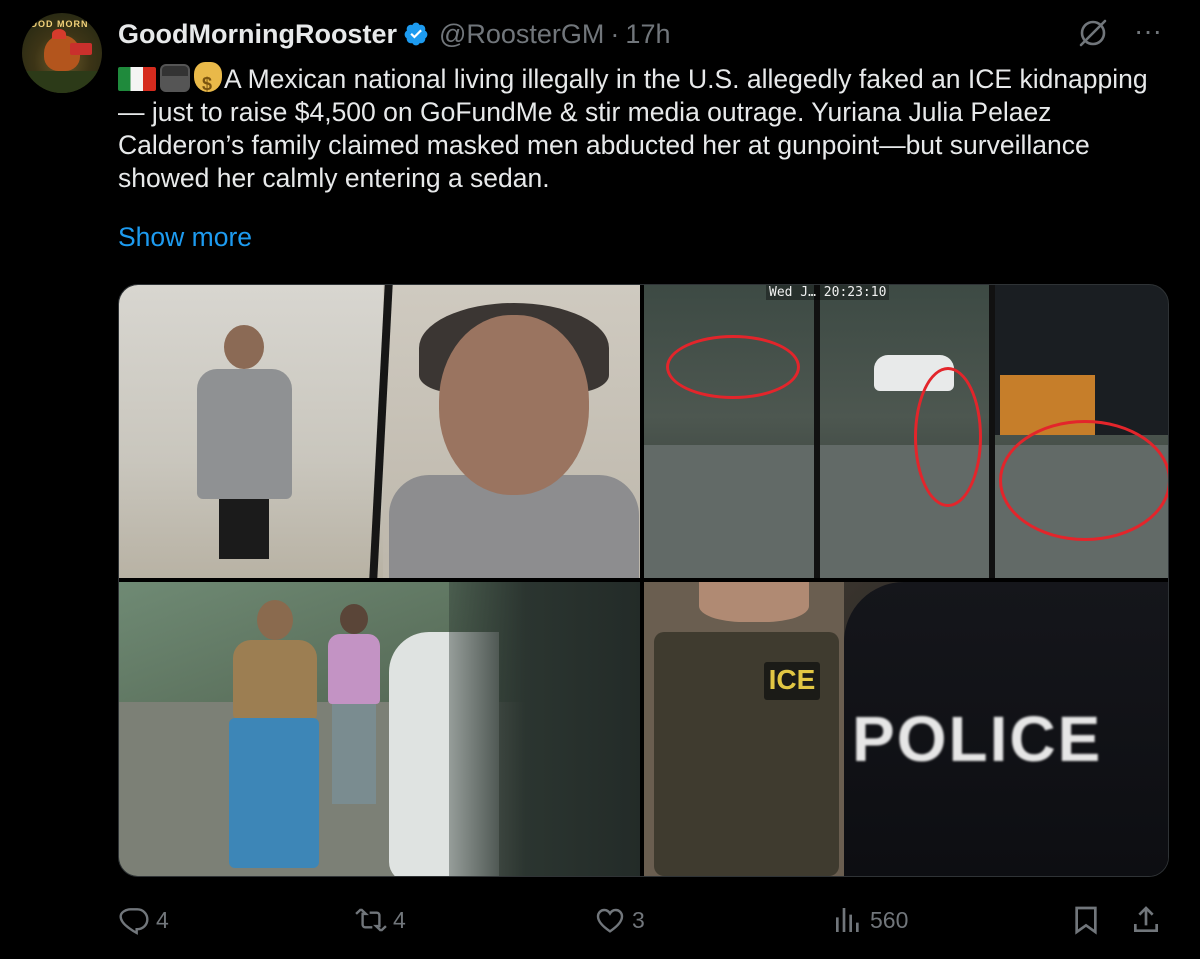 The image size is (1200, 959). Describe the element at coordinates (1086, 920) in the screenshot. I see `bookmark-icon` at that location.